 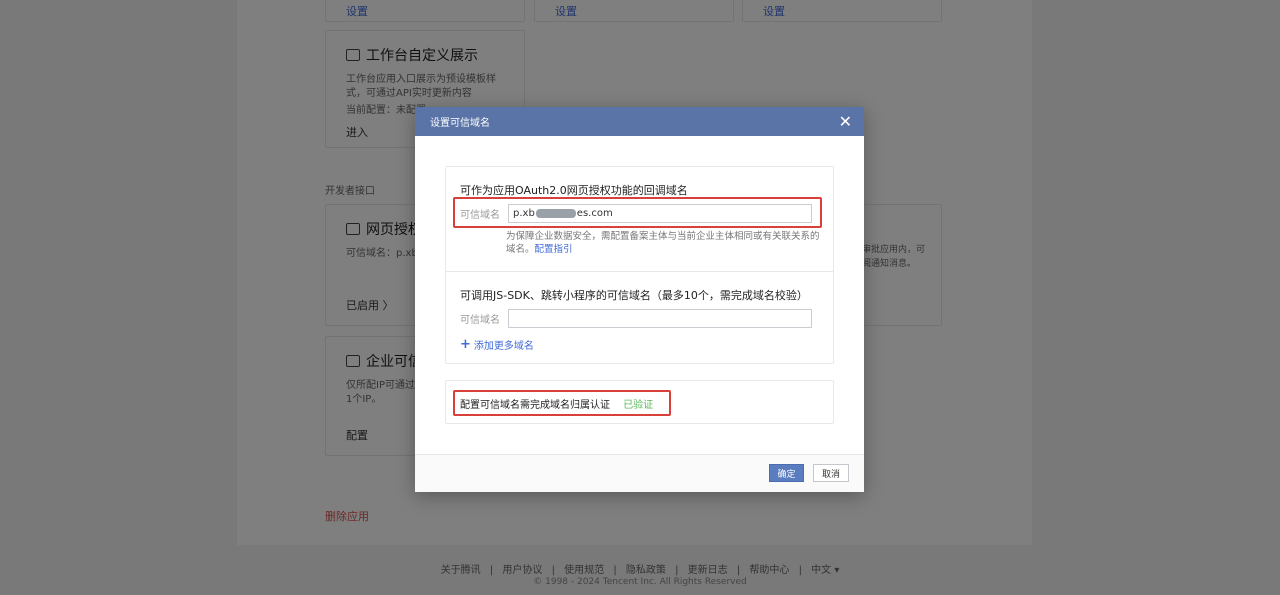 What do you see at coordinates (639, 121) in the screenshot?
I see `dialog-header: 设置可信域名 ✕` at bounding box center [639, 121].